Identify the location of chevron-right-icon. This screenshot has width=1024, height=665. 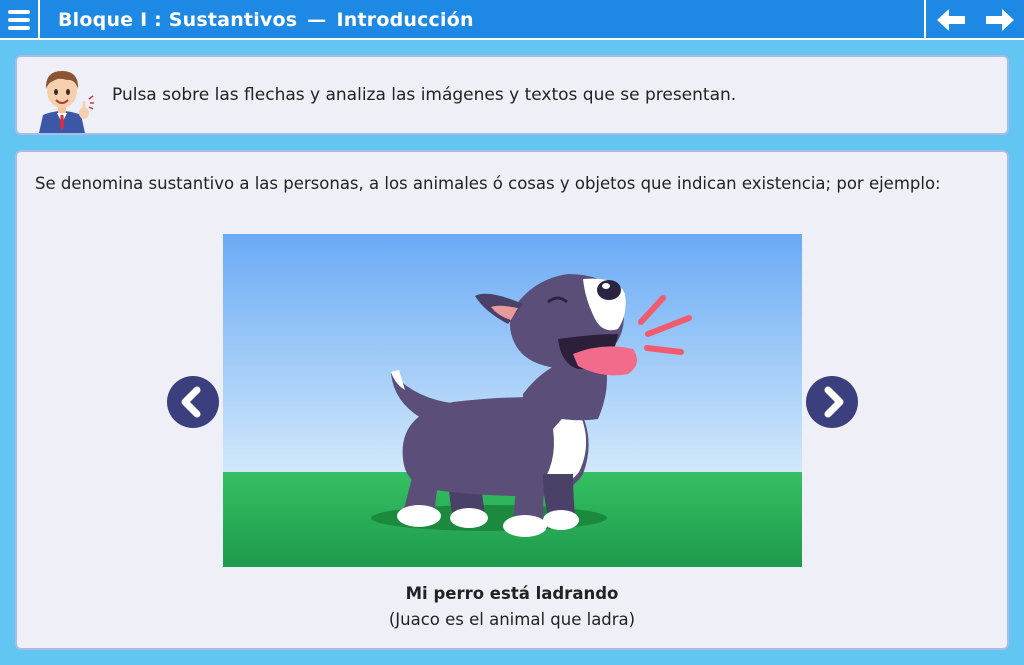
(832, 402).